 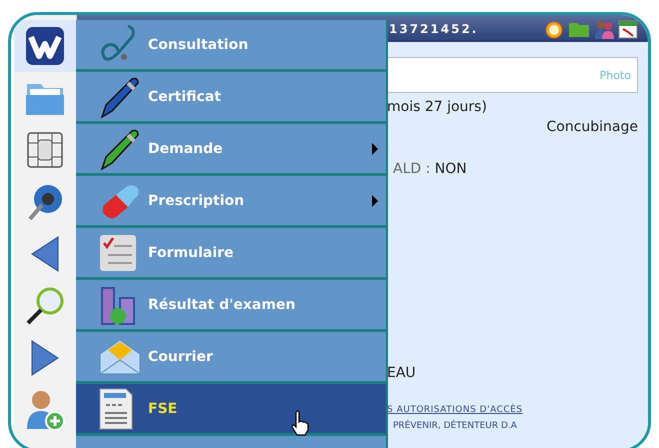 What do you see at coordinates (231, 44) in the screenshot?
I see `menu-item: Consultation` at bounding box center [231, 44].